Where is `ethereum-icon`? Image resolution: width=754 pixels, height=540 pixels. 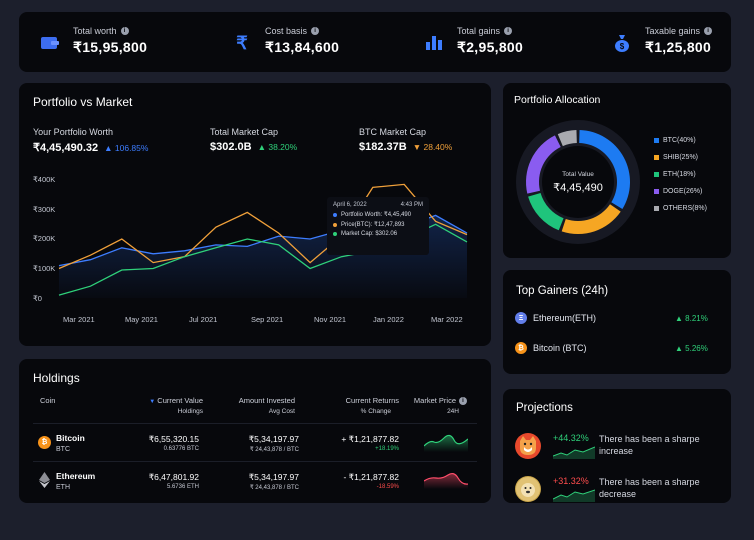 ethereum-icon is located at coordinates (44, 480).